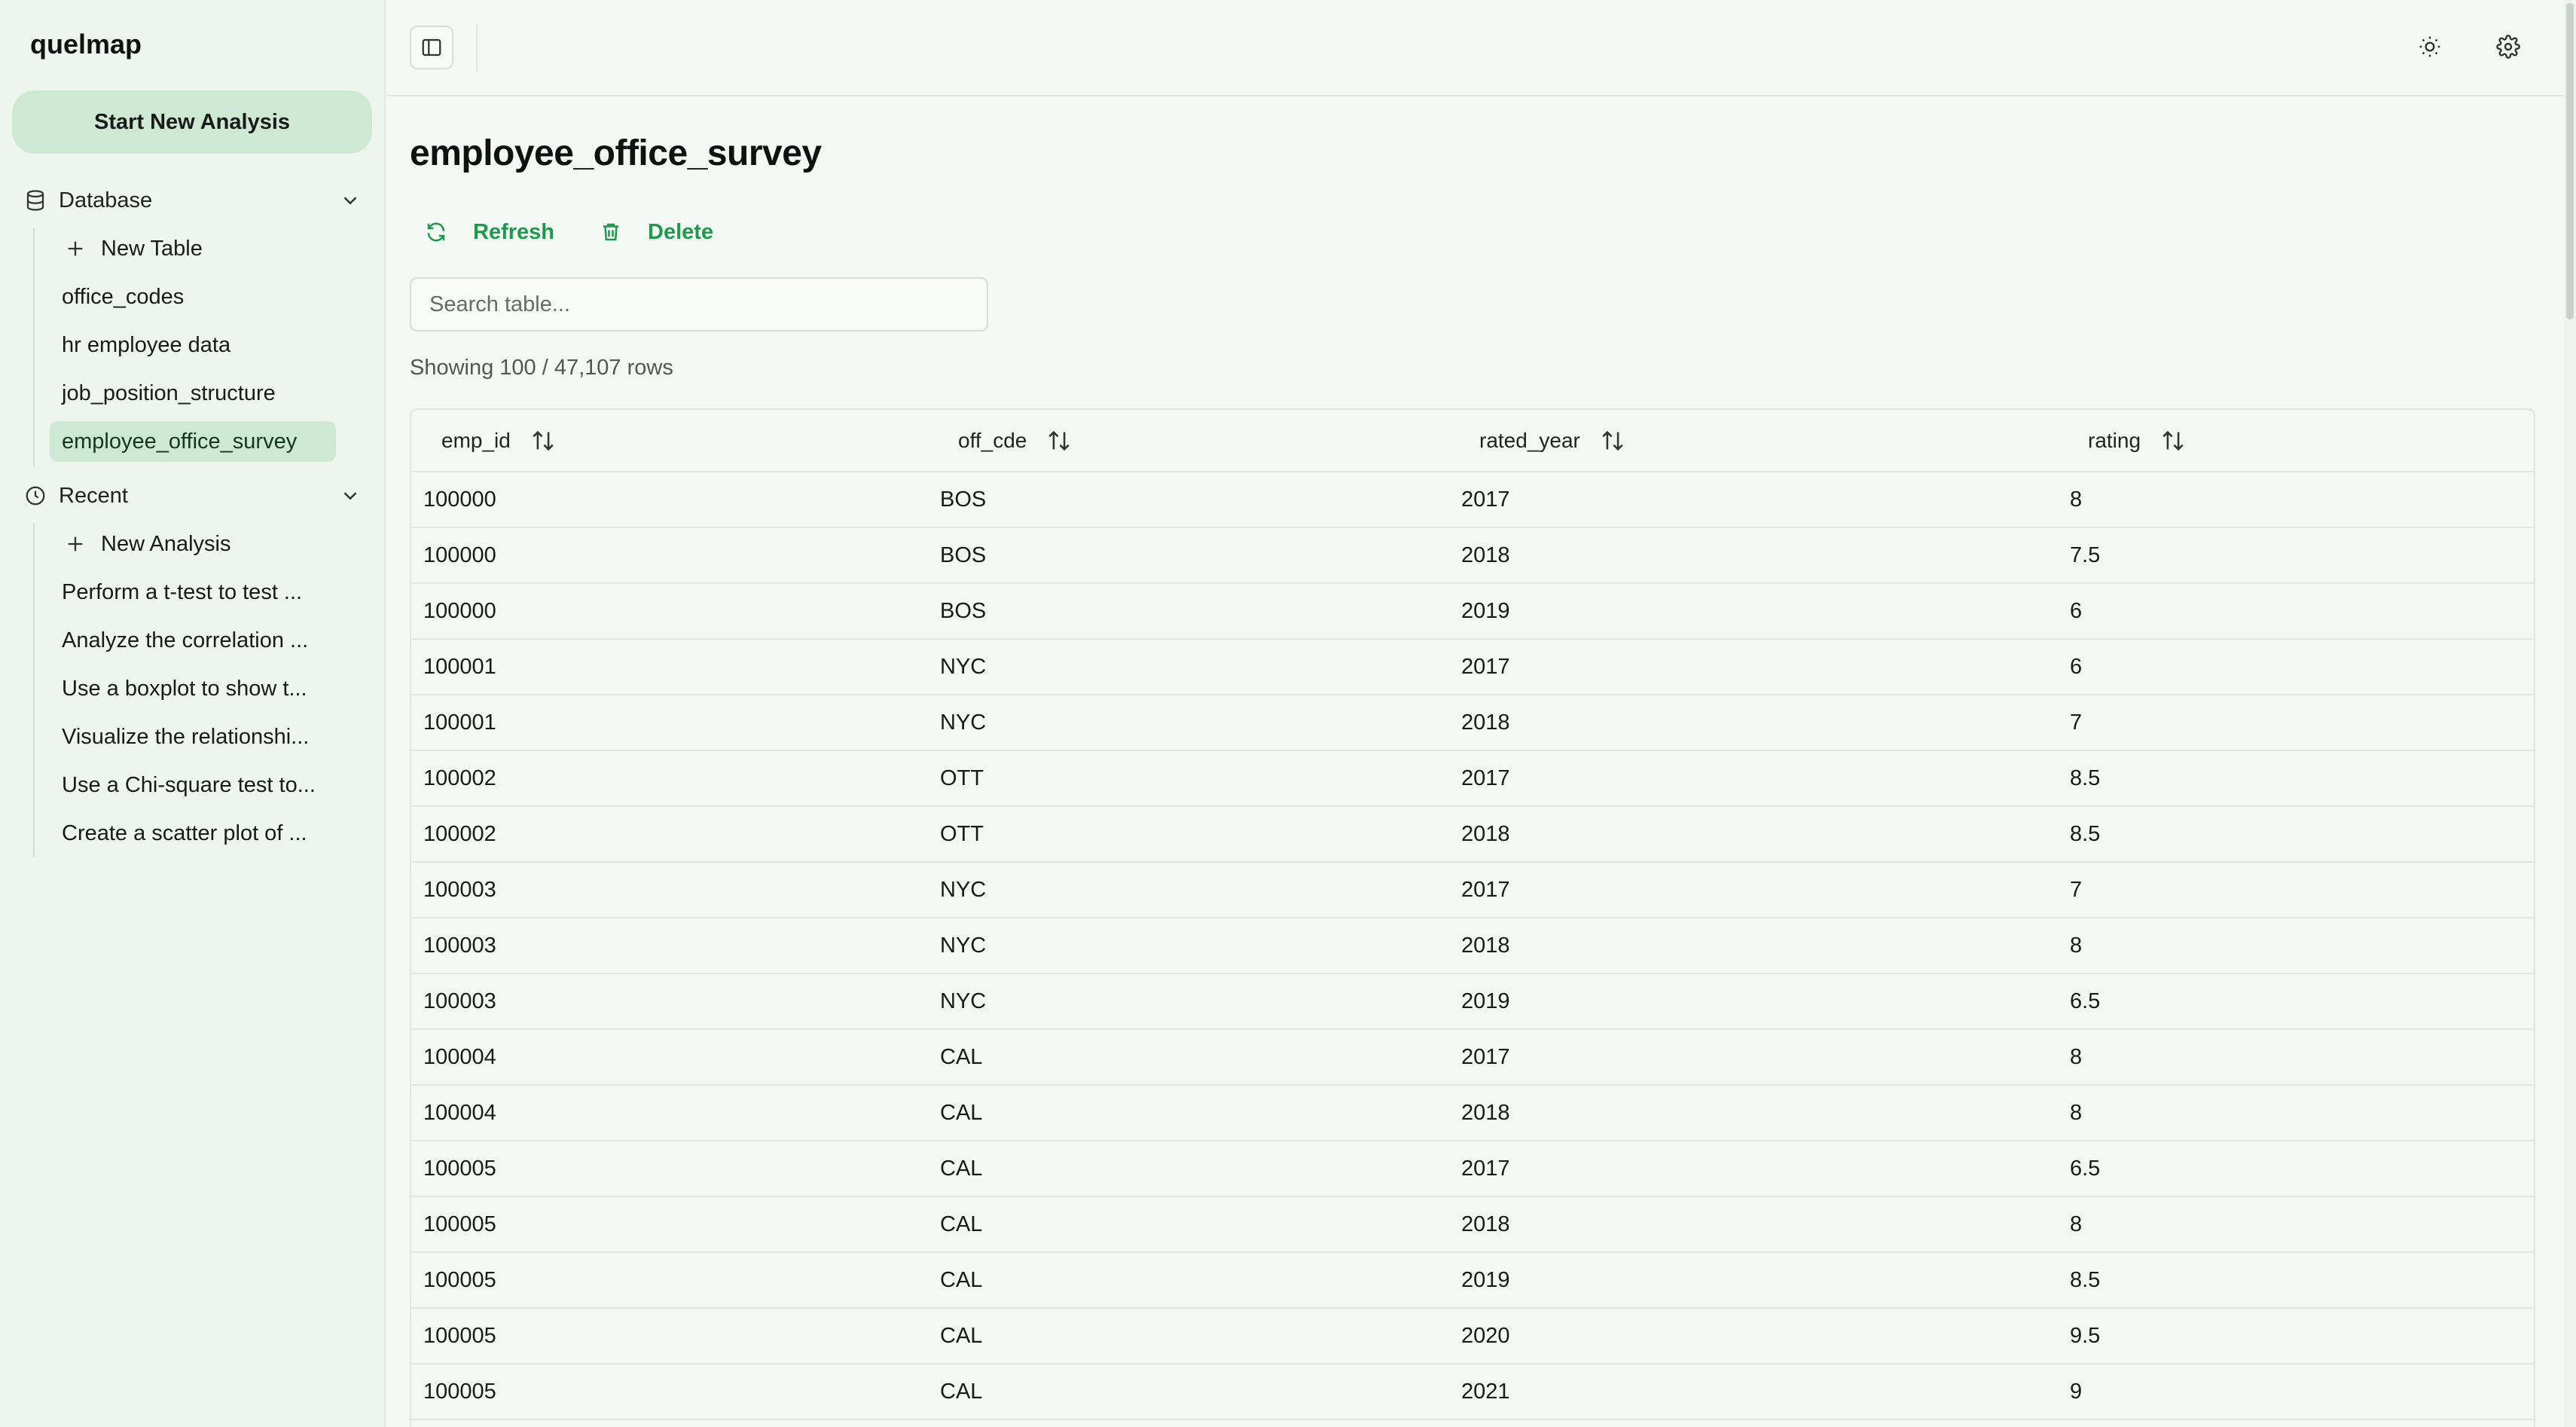 The width and height of the screenshot is (2576, 1427). What do you see at coordinates (193, 496) in the screenshot?
I see `recent-section-header: Recent` at bounding box center [193, 496].